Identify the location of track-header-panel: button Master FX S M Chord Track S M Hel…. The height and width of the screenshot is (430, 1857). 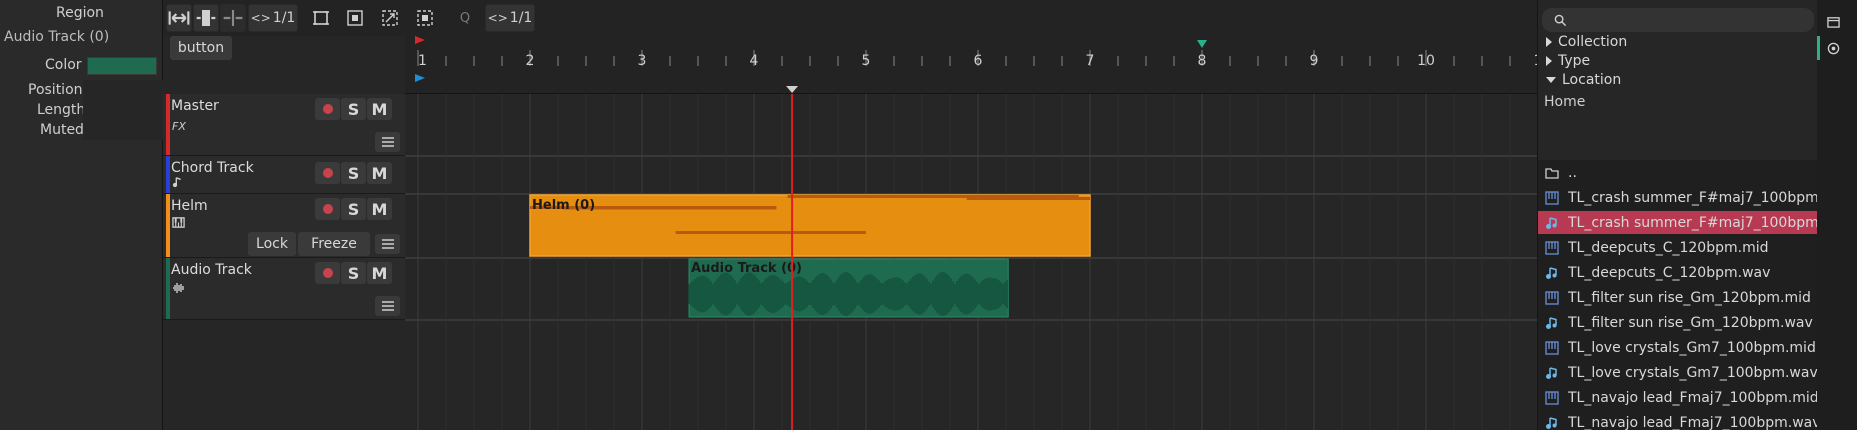
(284, 233).